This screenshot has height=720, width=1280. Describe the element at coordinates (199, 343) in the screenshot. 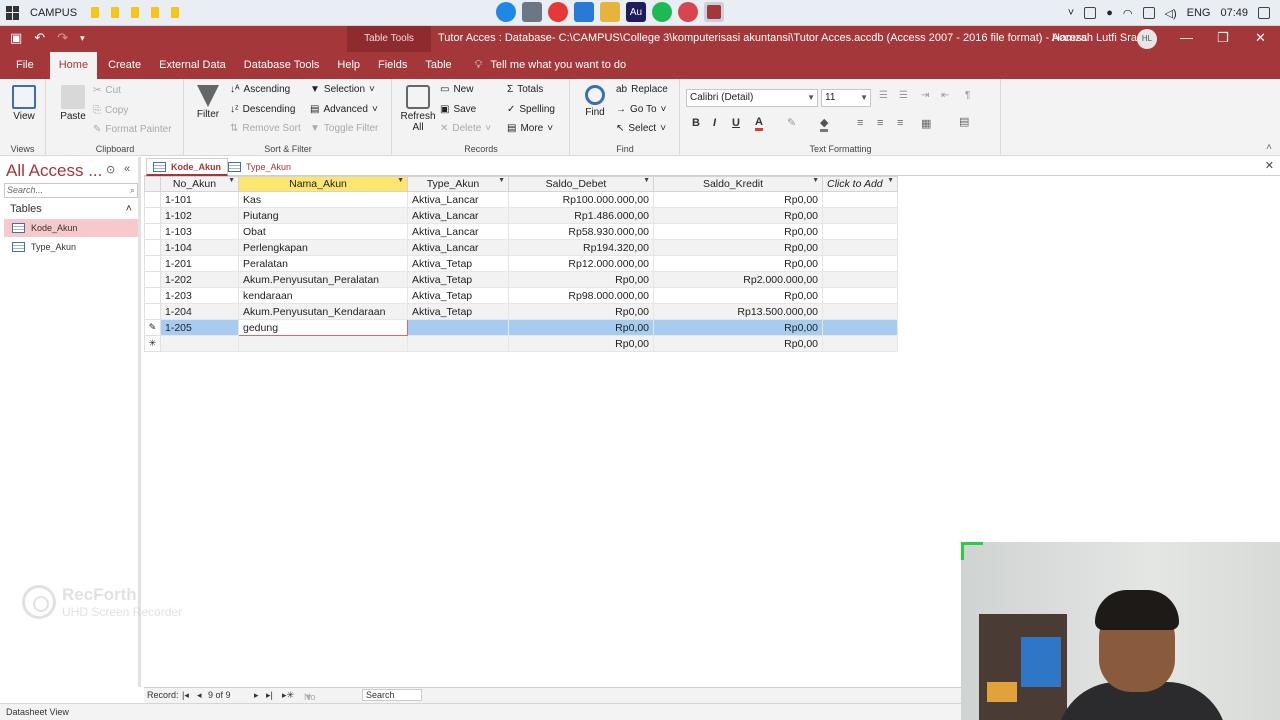

I see `cell-no-akun` at that location.